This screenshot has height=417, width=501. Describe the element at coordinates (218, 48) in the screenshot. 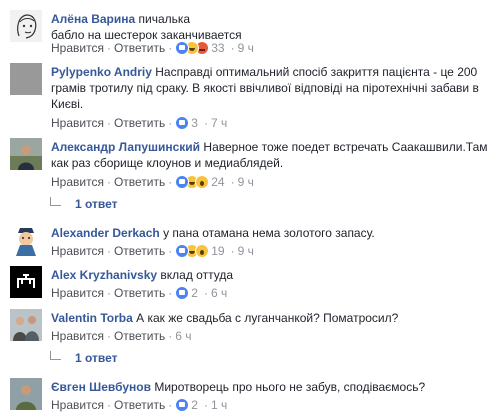

I see `reaction-count: 33` at that location.